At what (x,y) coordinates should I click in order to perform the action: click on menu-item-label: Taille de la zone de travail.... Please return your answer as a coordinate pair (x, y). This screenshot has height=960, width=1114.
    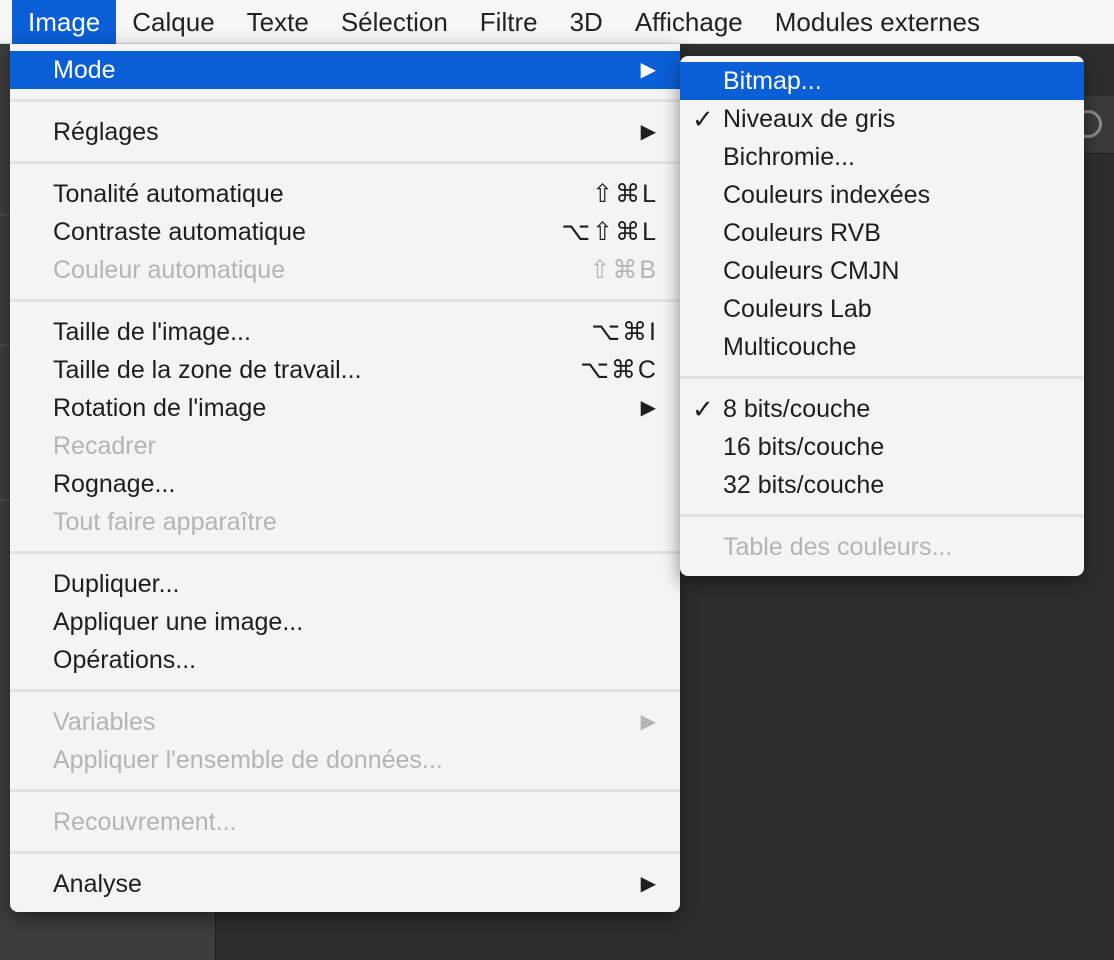
    Looking at the image, I should click on (207, 370).